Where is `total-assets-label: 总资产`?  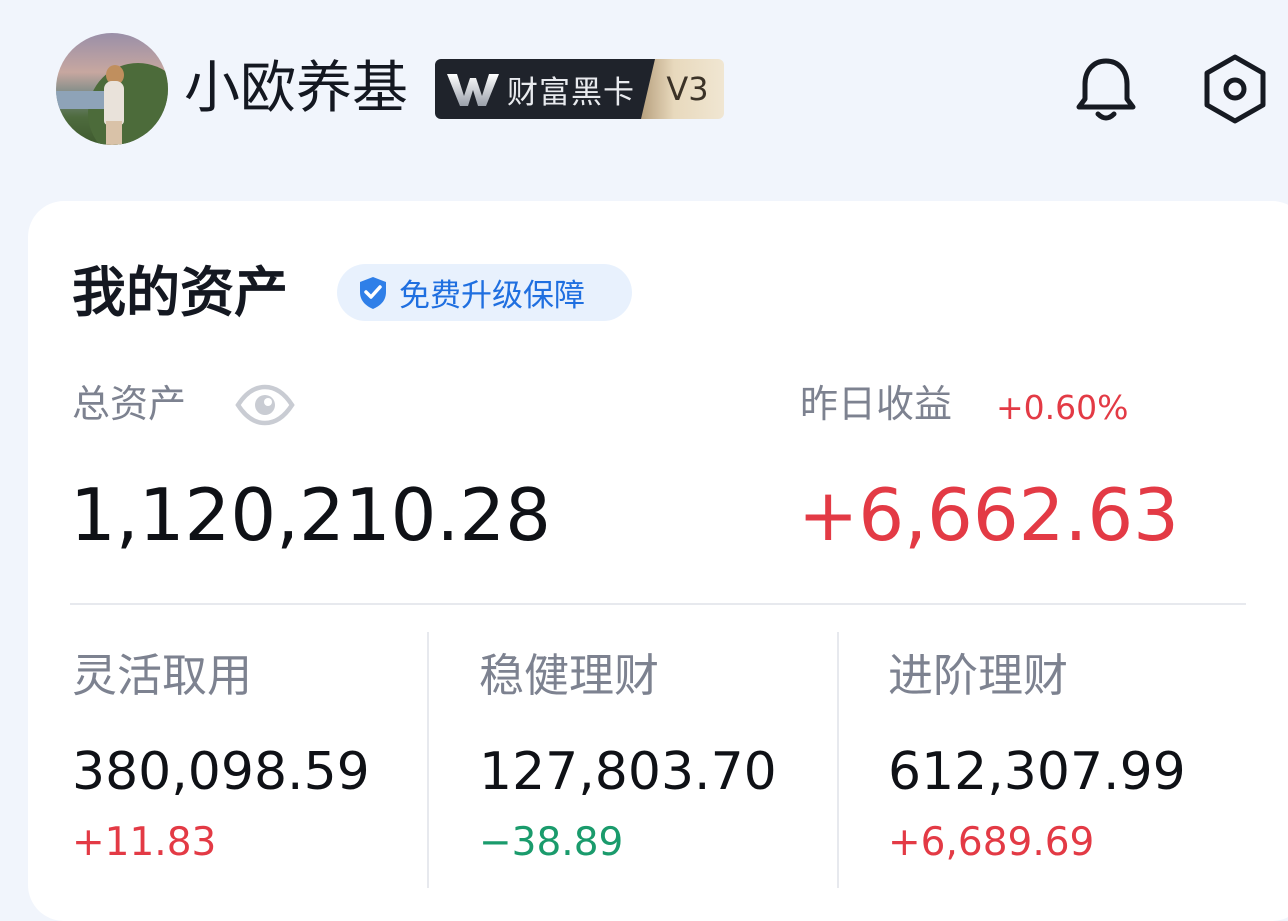 total-assets-label: 总资产 is located at coordinates (129, 404).